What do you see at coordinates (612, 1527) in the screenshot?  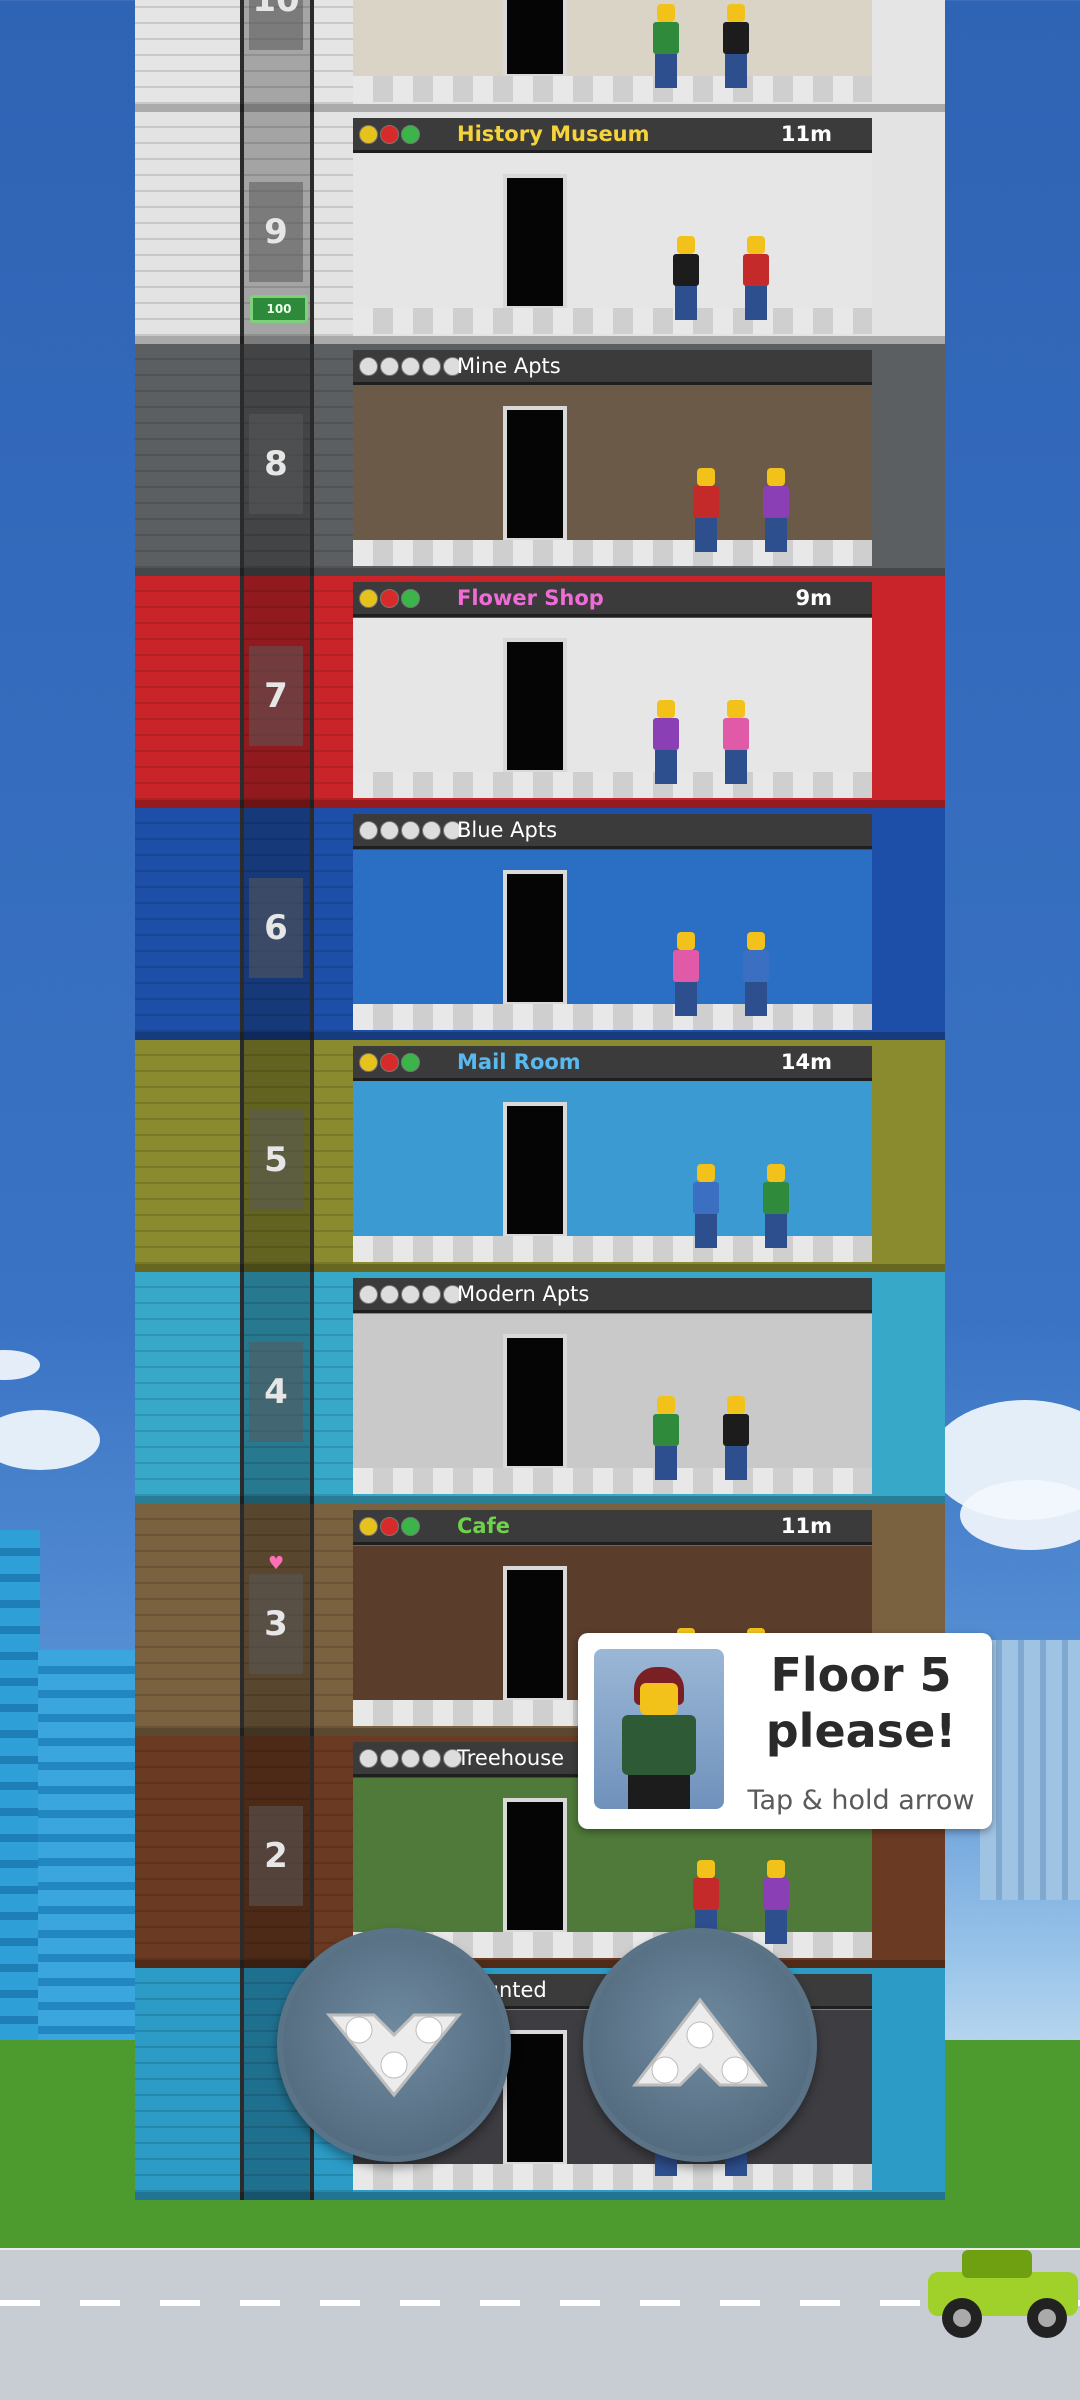 I see `floor-sign: Cafe 11m` at bounding box center [612, 1527].